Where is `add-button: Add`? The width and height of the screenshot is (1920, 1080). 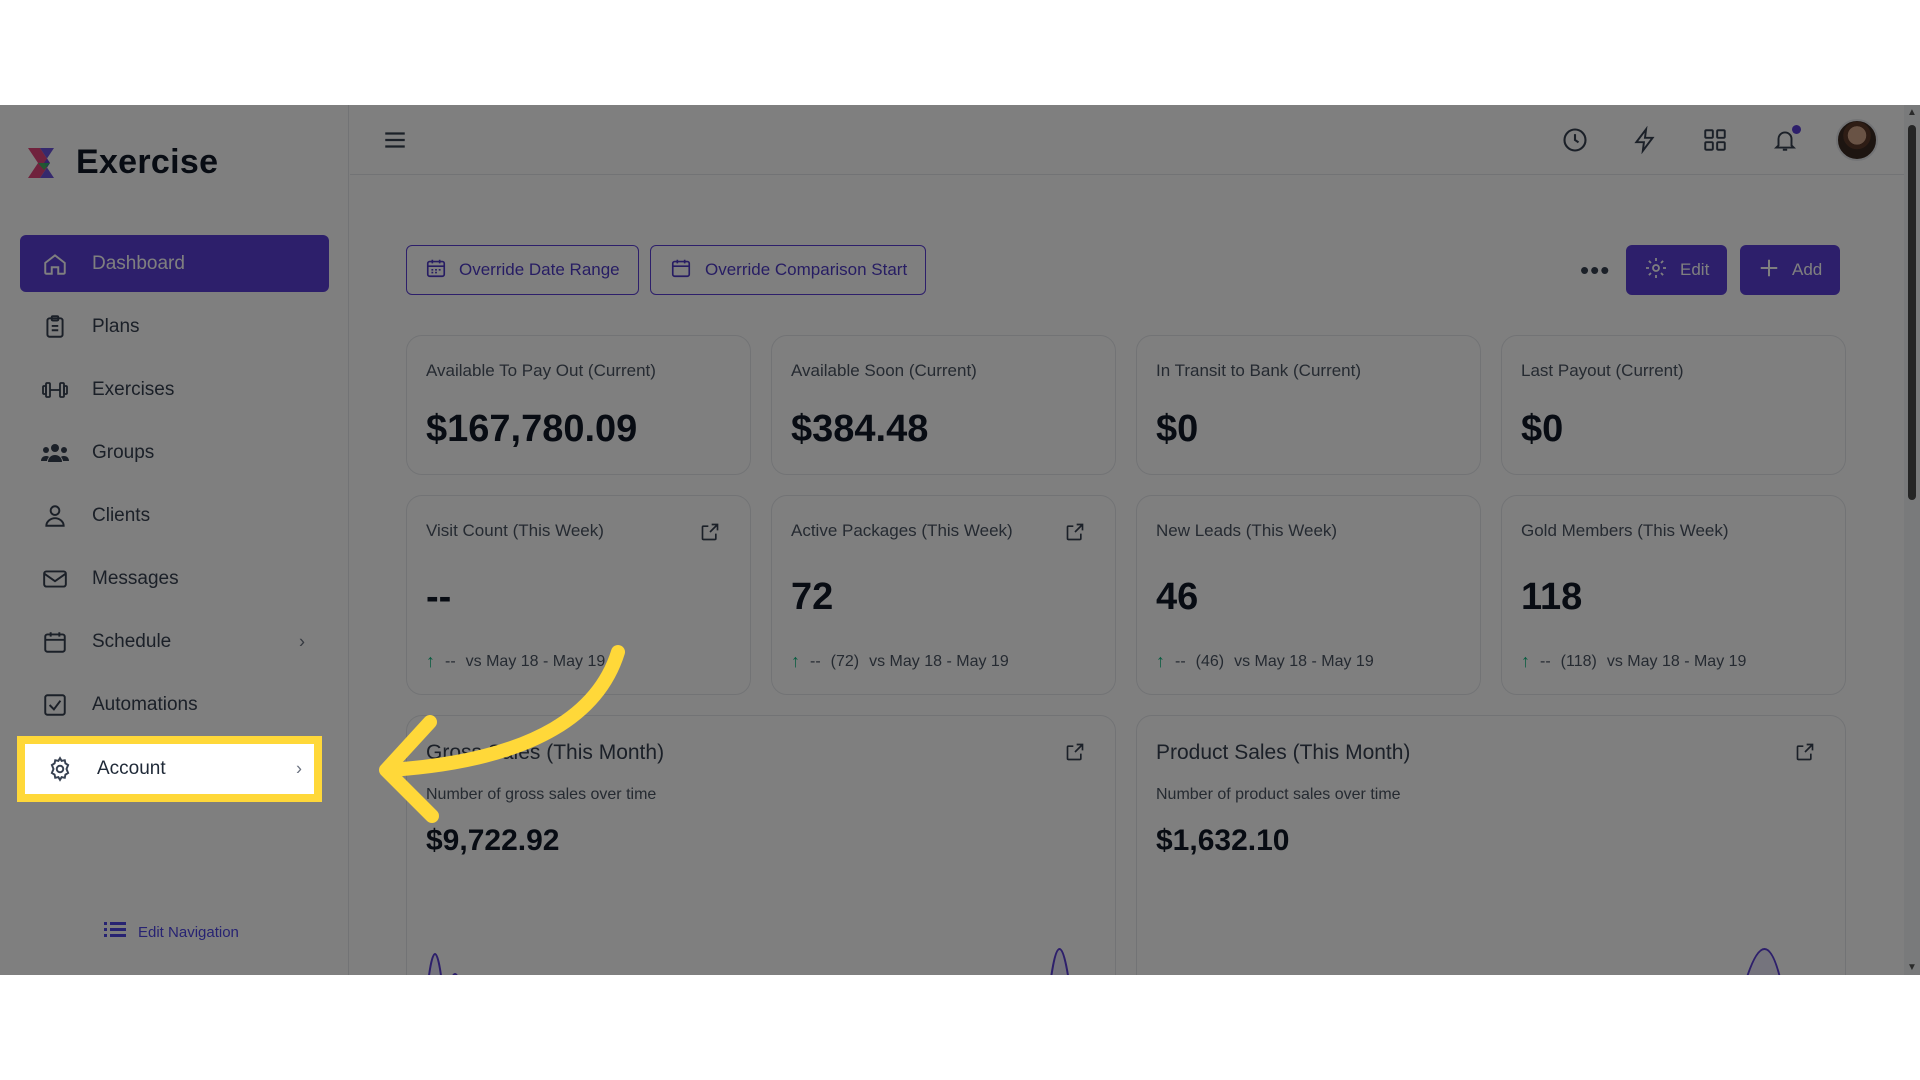
add-button: Add is located at coordinates (1790, 270).